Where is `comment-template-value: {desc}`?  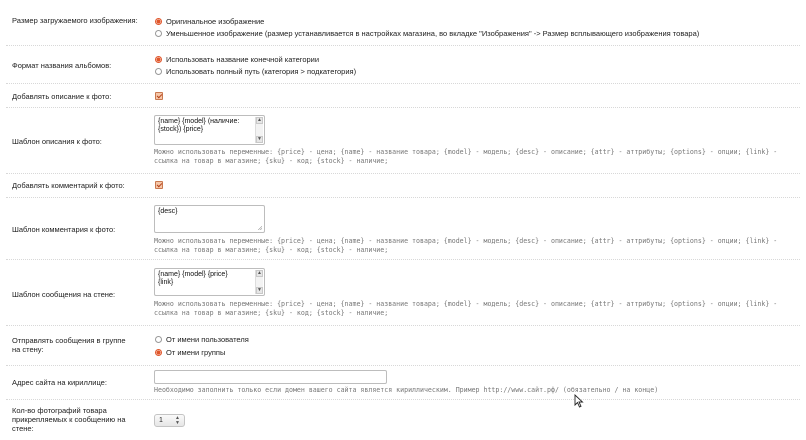 comment-template-value: {desc} is located at coordinates (168, 211).